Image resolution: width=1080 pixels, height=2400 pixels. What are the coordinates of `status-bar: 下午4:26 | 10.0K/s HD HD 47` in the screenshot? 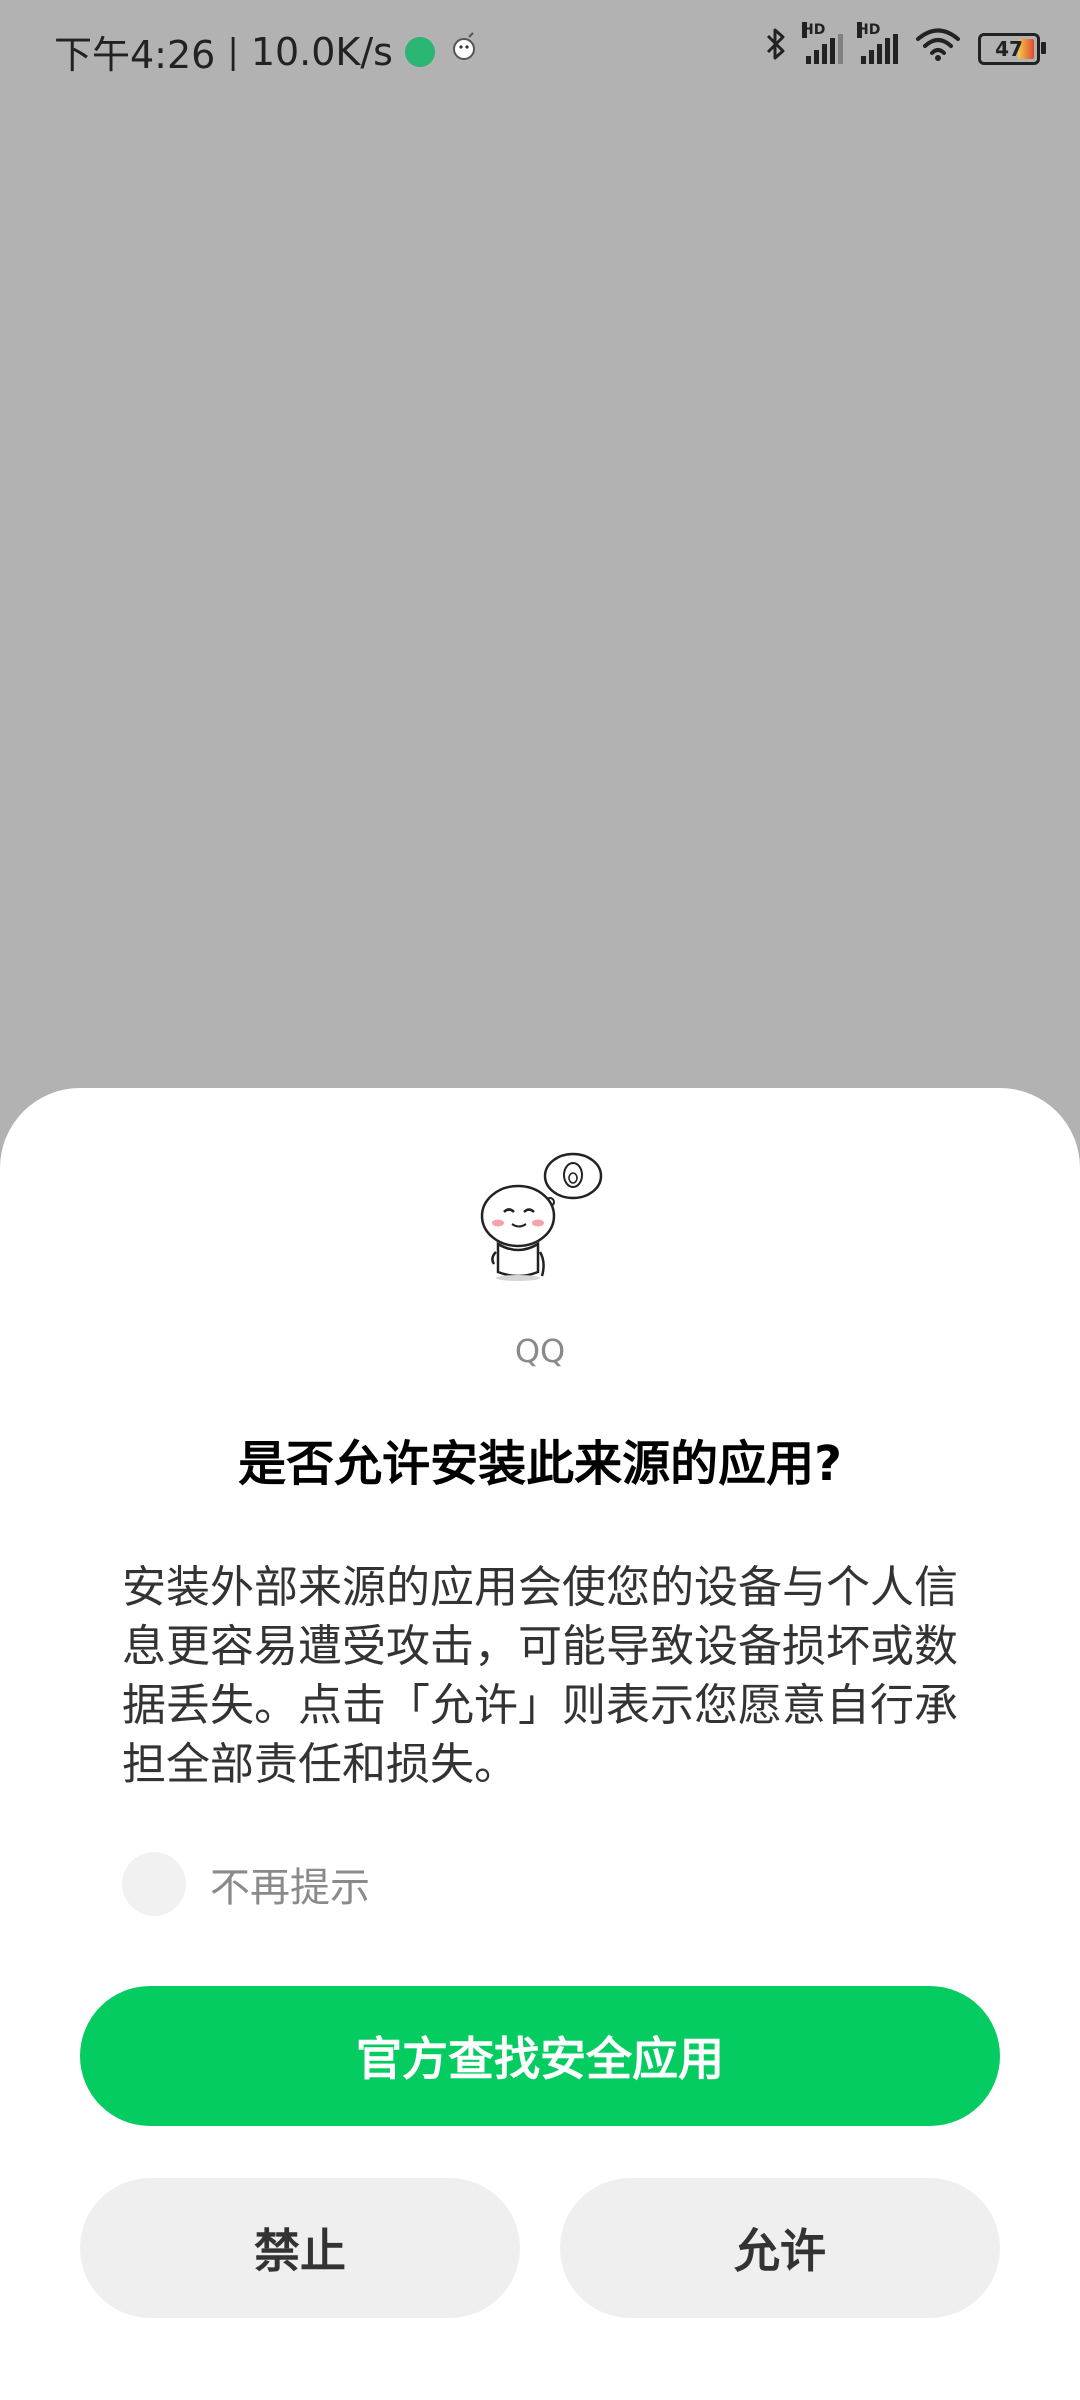 It's located at (540, 50).